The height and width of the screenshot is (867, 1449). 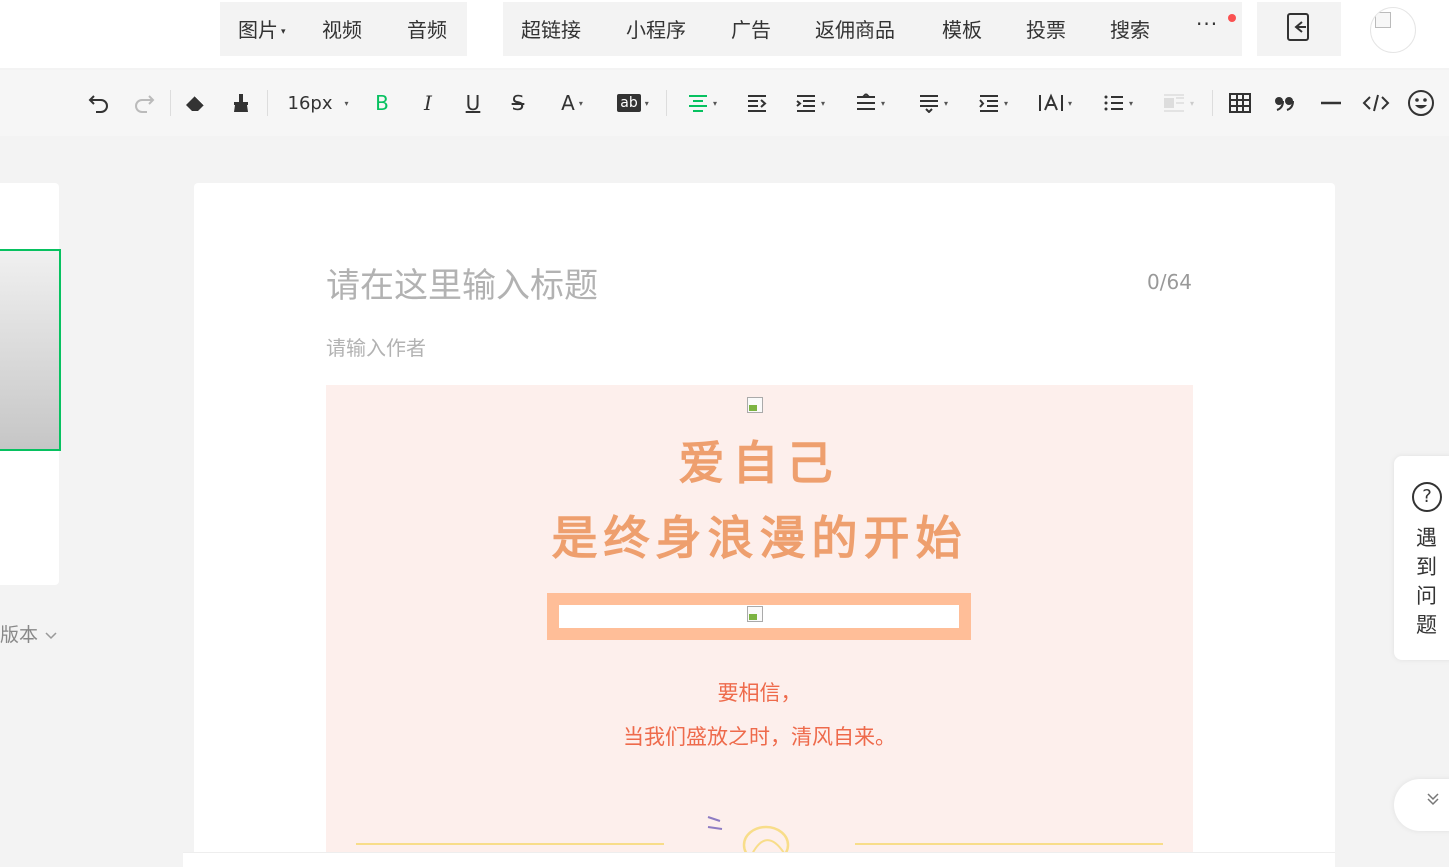 I want to click on format-painter-icon, so click(x=241, y=103).